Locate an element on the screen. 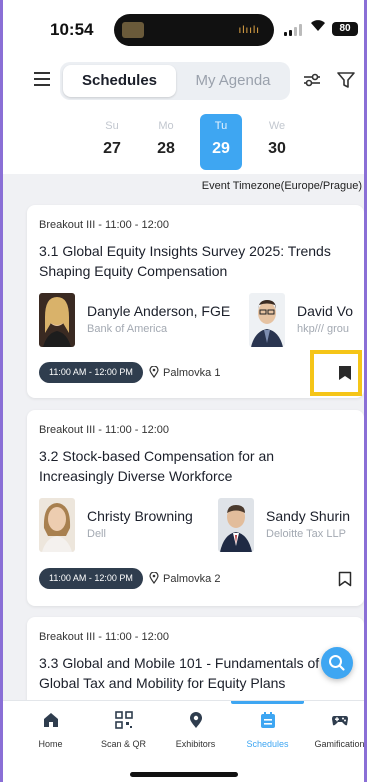  tab-my-agenda: My Agenda is located at coordinates (233, 81).